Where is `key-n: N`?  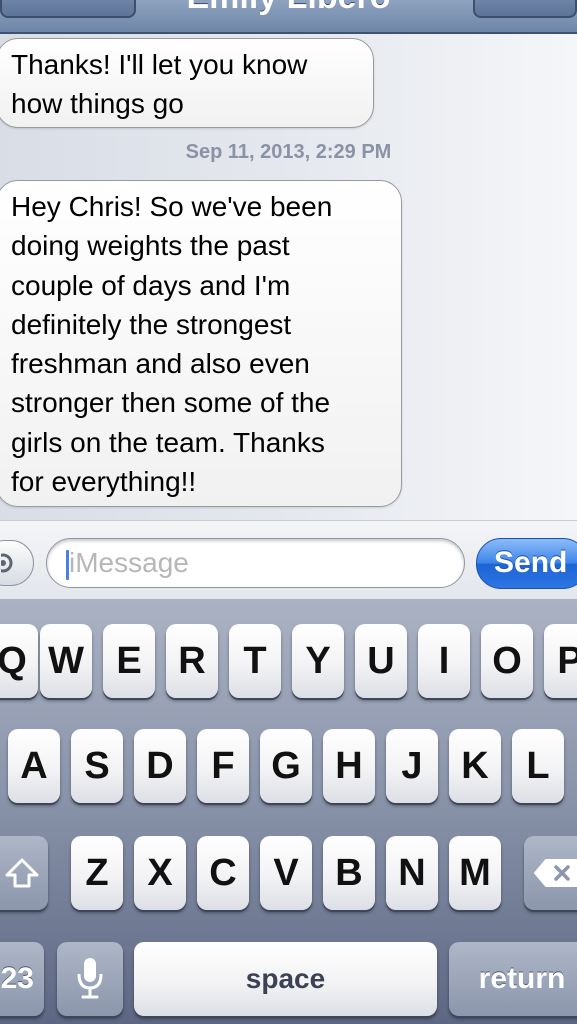
key-n: N is located at coordinates (412, 873).